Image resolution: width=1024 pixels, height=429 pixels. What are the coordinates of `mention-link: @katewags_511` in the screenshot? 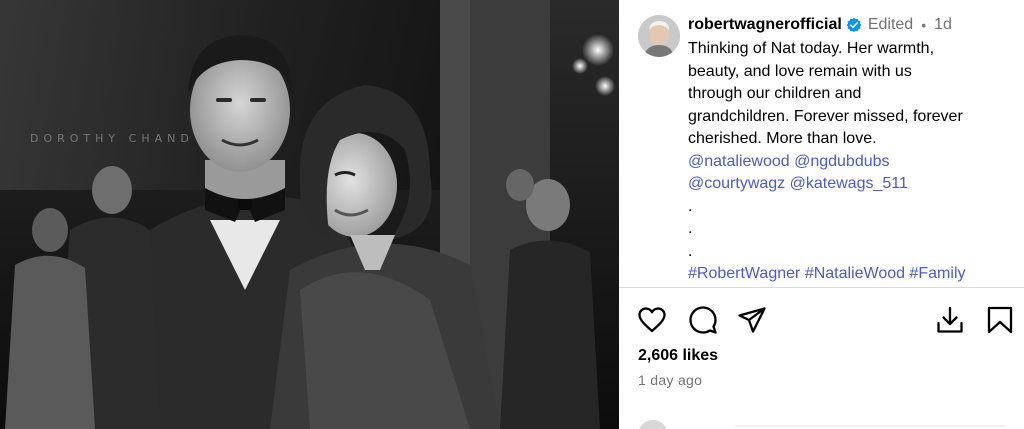 It's located at (849, 183).